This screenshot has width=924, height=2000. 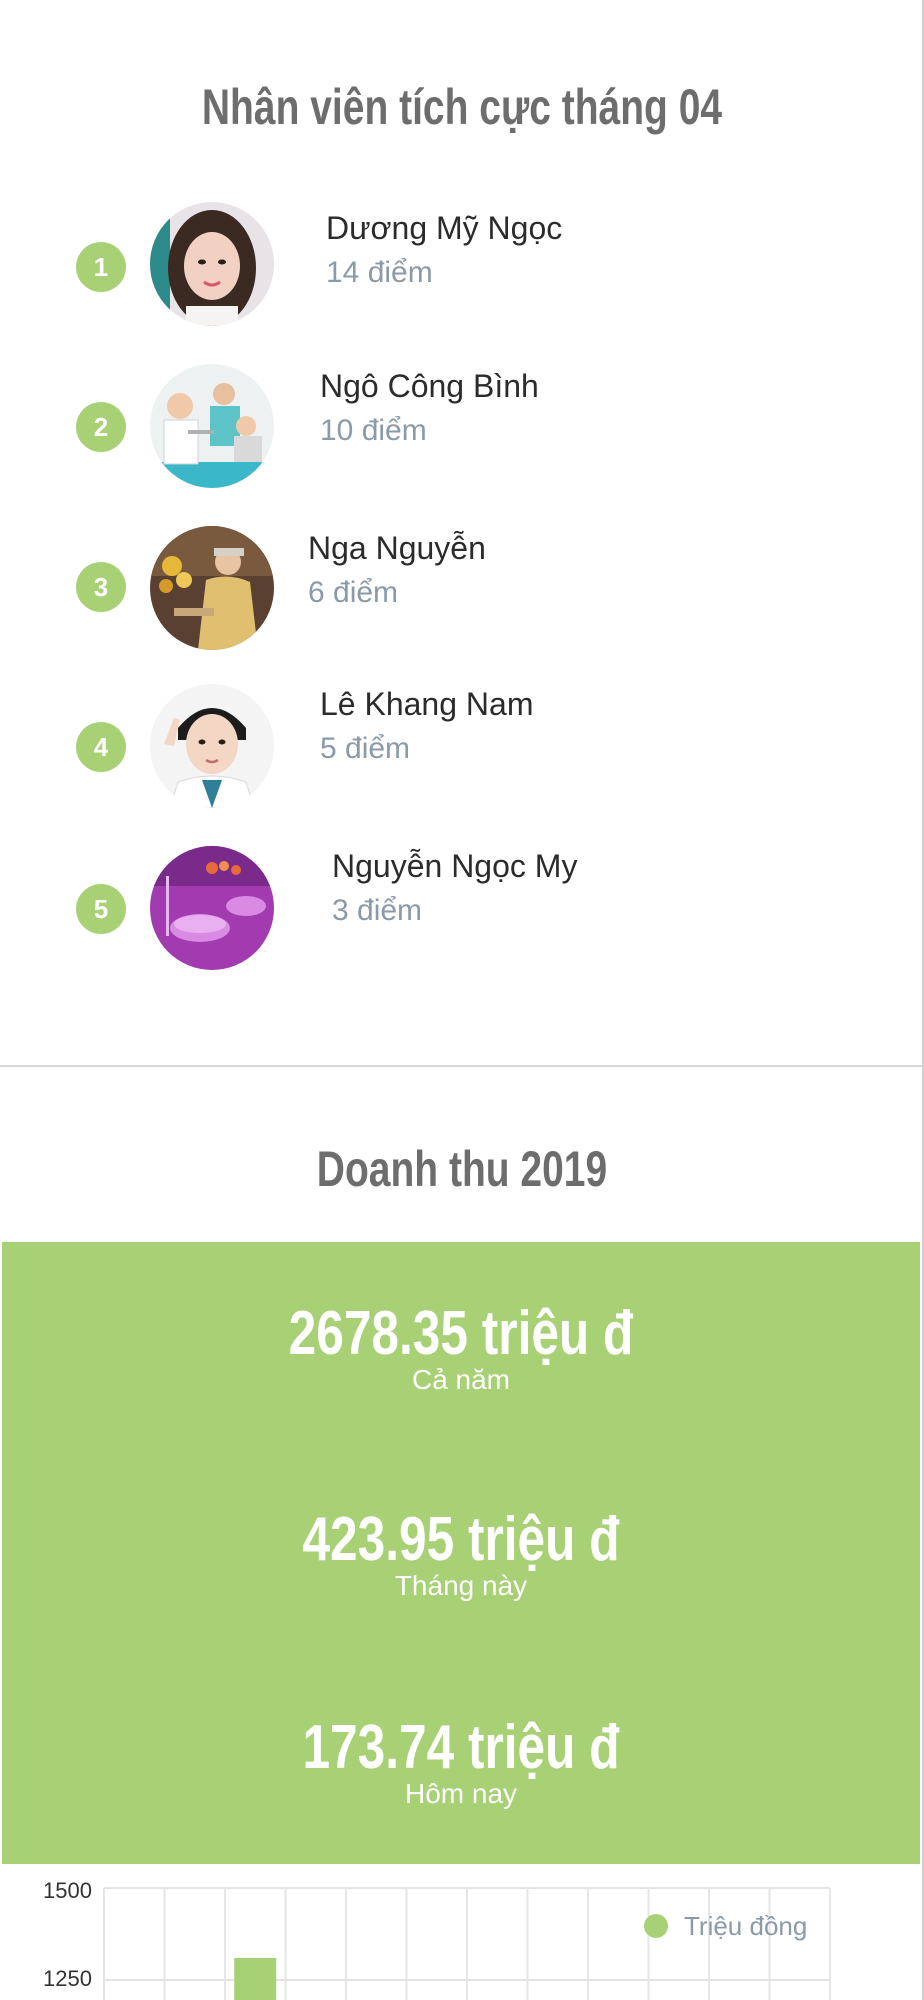 What do you see at coordinates (444, 228) in the screenshot?
I see `employee-name: Dương Mỹ Ngọc` at bounding box center [444, 228].